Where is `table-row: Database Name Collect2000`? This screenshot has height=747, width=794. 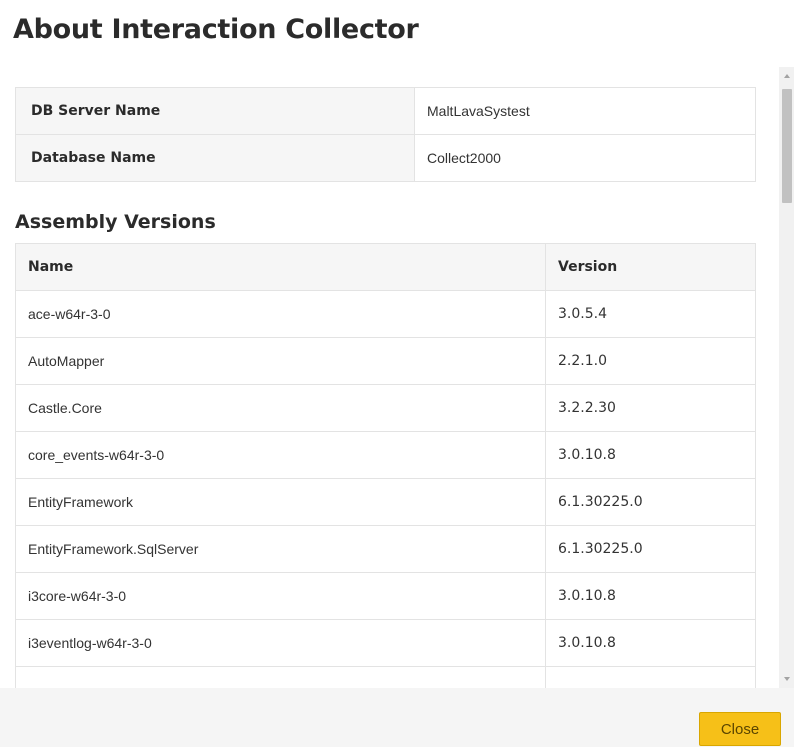 table-row: Database Name Collect2000 is located at coordinates (385, 158).